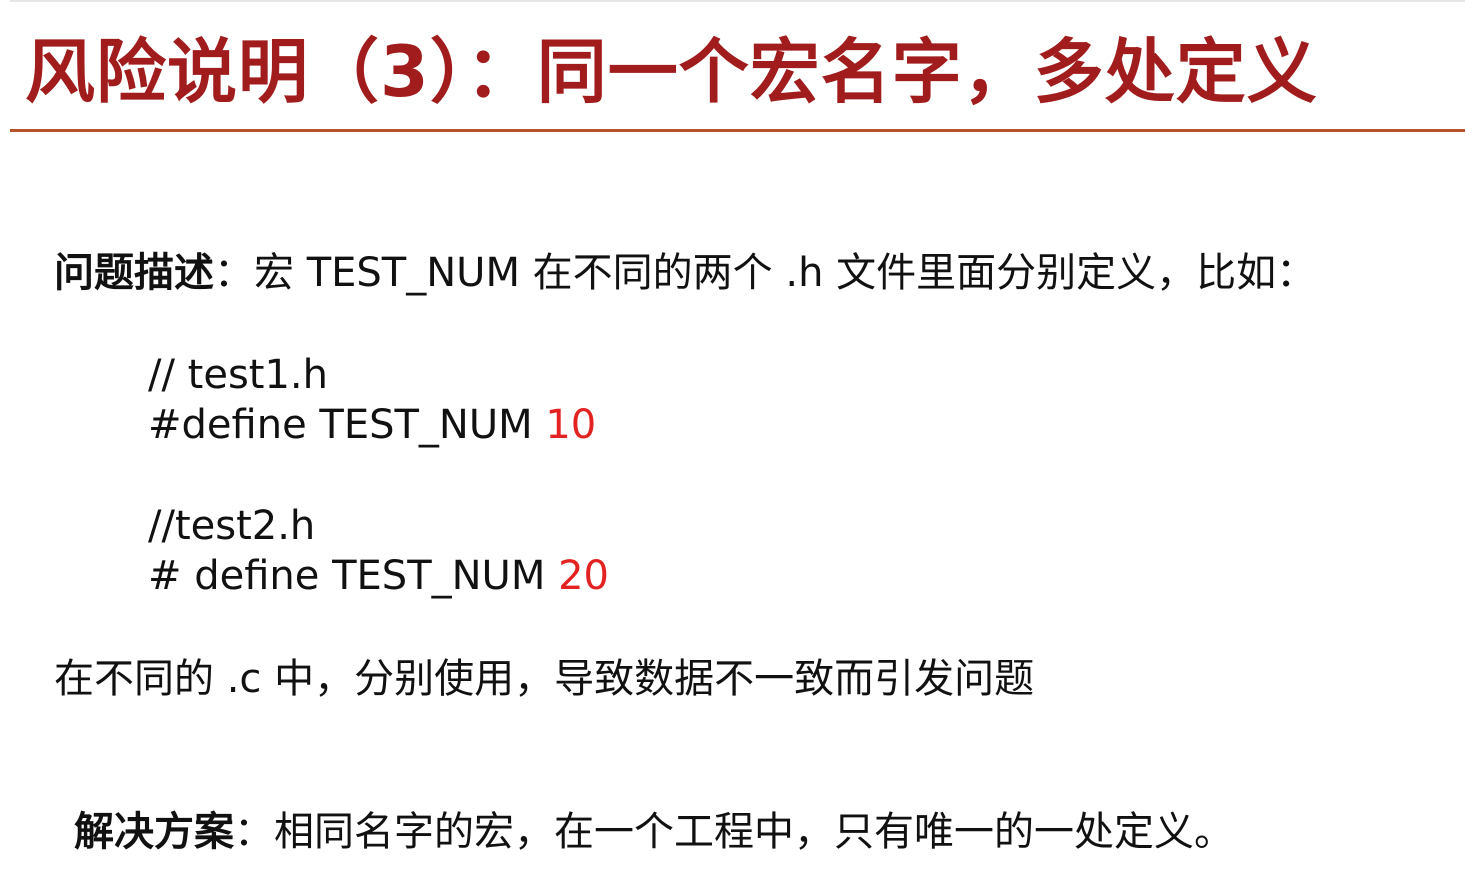 The height and width of the screenshot is (874, 1465). What do you see at coordinates (353, 576) in the screenshot?
I see `define-prefix: # define TEST_NUM` at bounding box center [353, 576].